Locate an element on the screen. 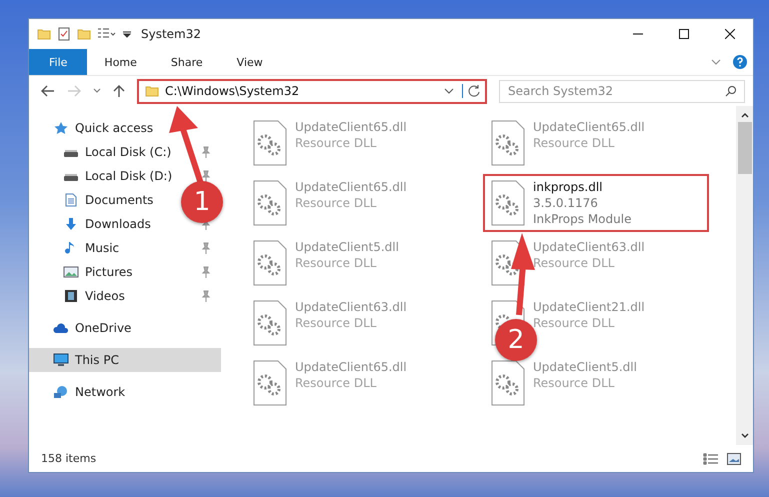  sidebar-item: Downloads is located at coordinates (107, 224).